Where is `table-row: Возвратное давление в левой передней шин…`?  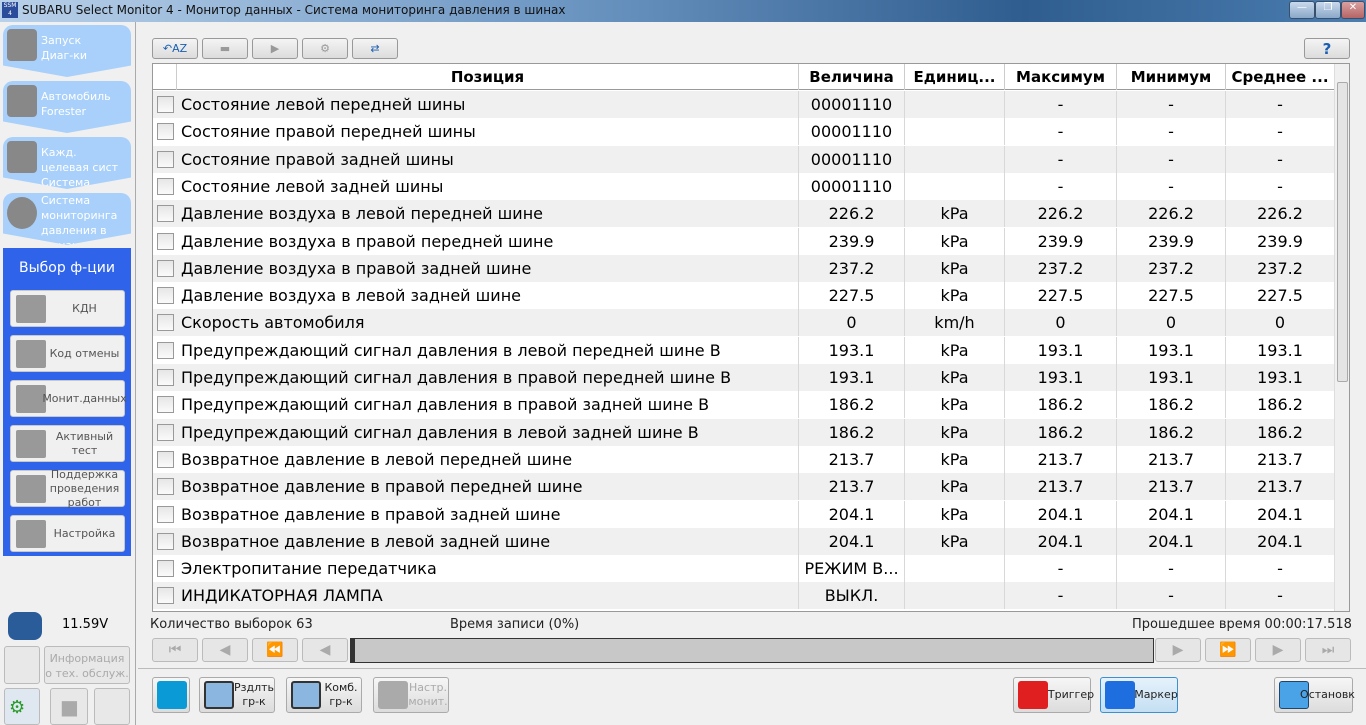
table-row: Возвратное давление в левой передней шин… is located at coordinates (744, 459).